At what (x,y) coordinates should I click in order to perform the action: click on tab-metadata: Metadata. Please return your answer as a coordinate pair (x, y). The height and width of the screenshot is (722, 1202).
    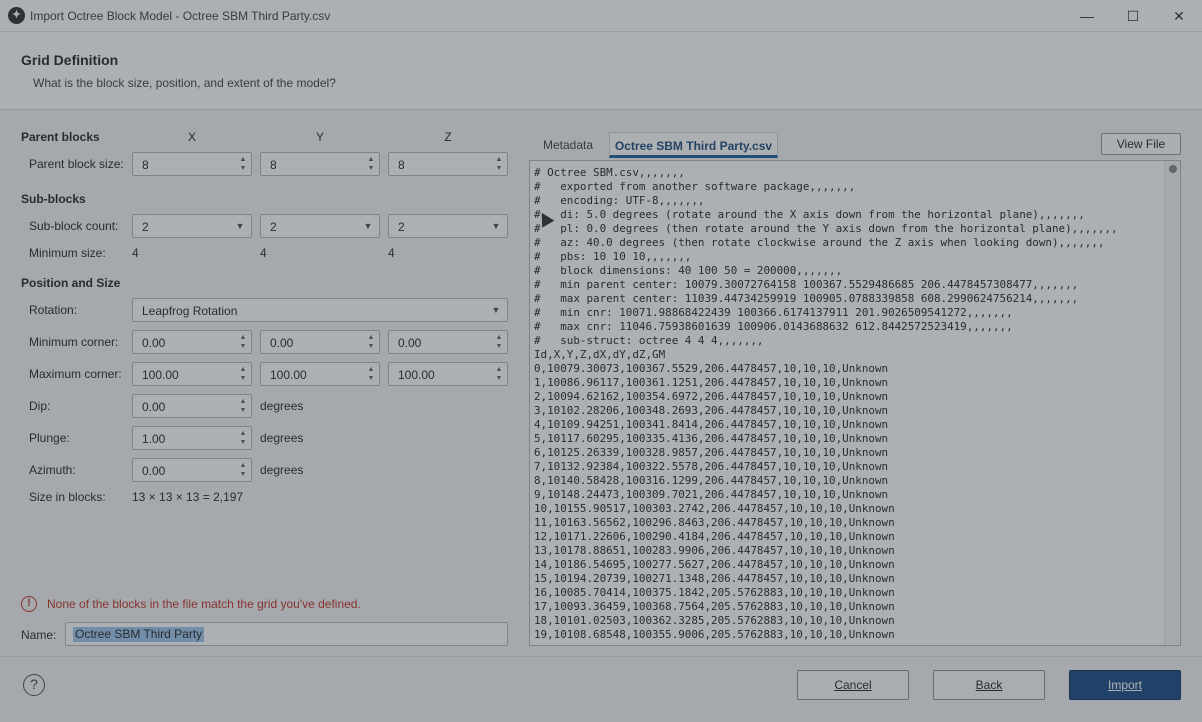
    Looking at the image, I should click on (568, 145).